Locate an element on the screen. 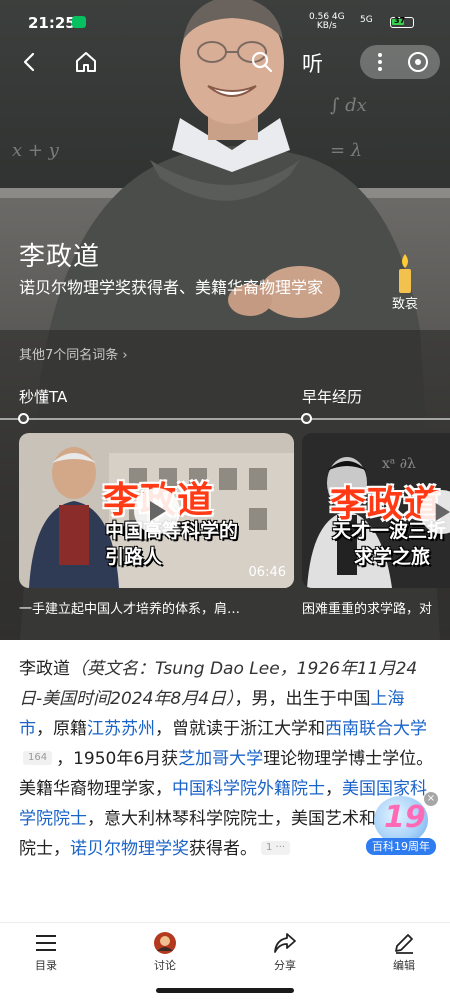 This screenshot has height=1000, width=450. tab-label: 讨论 is located at coordinates (165, 965).